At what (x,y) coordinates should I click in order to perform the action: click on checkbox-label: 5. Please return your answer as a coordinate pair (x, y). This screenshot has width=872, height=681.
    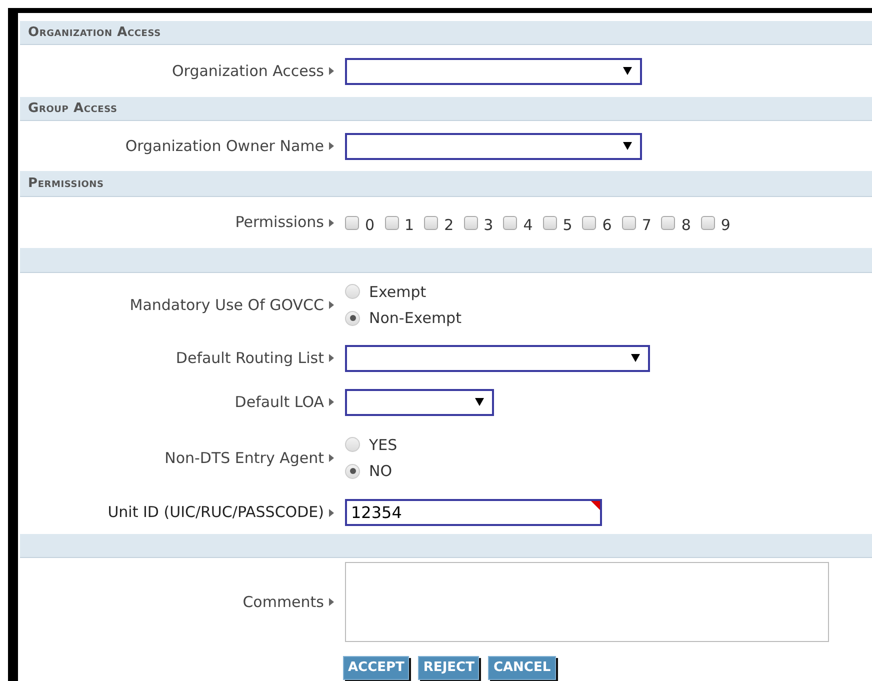
    Looking at the image, I should click on (567, 225).